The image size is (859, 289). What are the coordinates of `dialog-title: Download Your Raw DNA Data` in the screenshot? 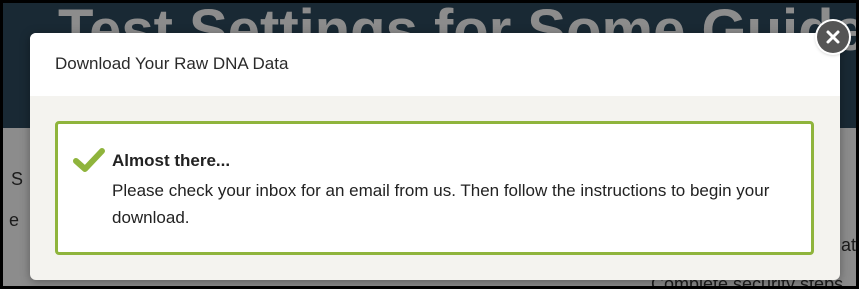 It's located at (172, 63).